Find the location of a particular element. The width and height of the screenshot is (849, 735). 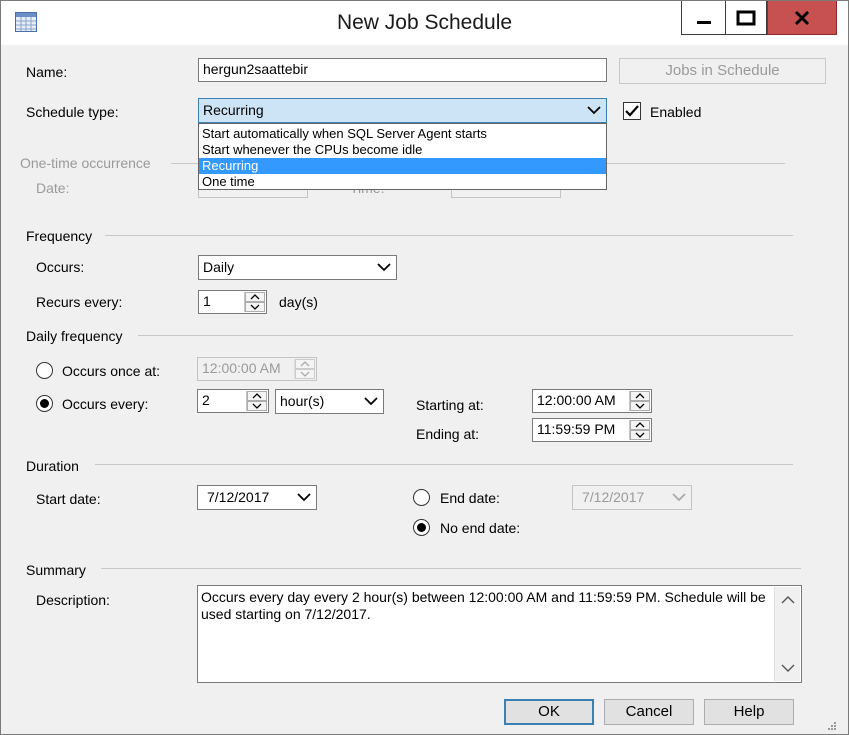

occurs-every-radio is located at coordinates (44, 403).